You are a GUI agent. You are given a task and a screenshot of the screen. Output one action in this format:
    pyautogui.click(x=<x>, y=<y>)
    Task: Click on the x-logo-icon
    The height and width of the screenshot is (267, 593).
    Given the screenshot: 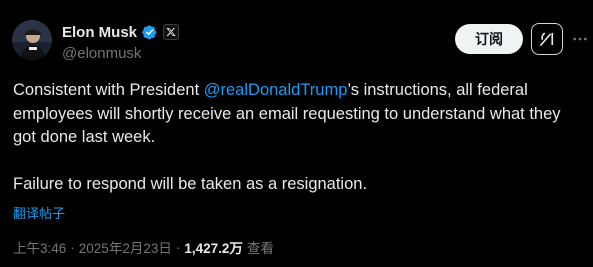 What is the action you would take?
    pyautogui.click(x=171, y=32)
    